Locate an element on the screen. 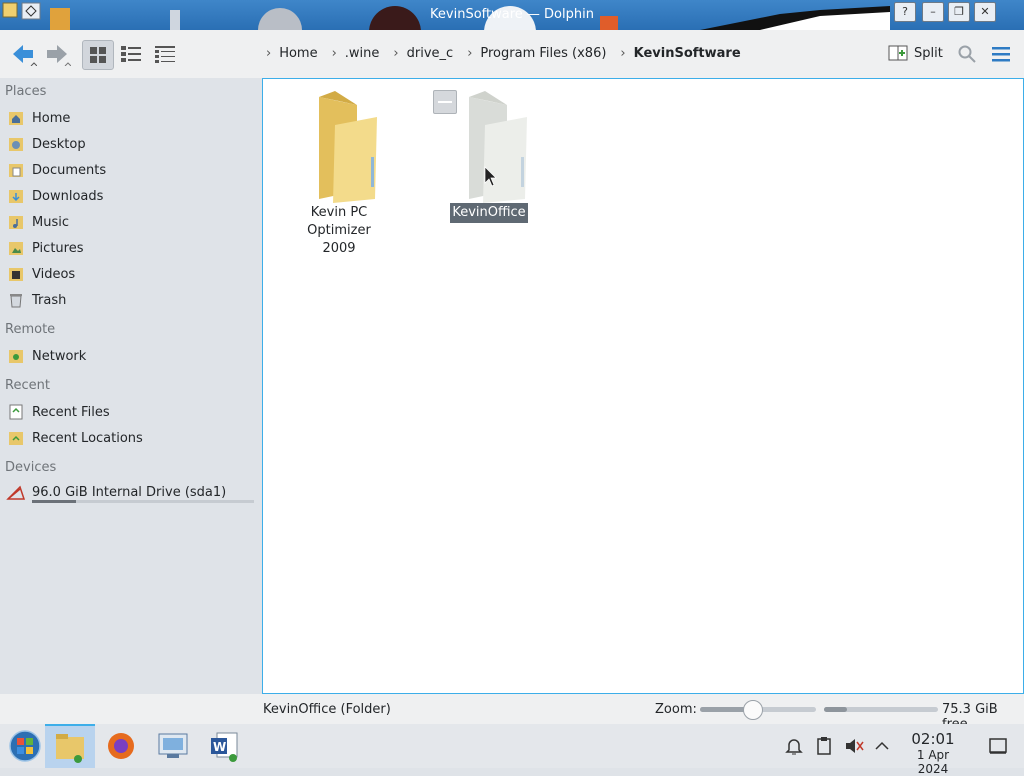  sidebar-item-recent-files: Recent Files is located at coordinates (58, 412).